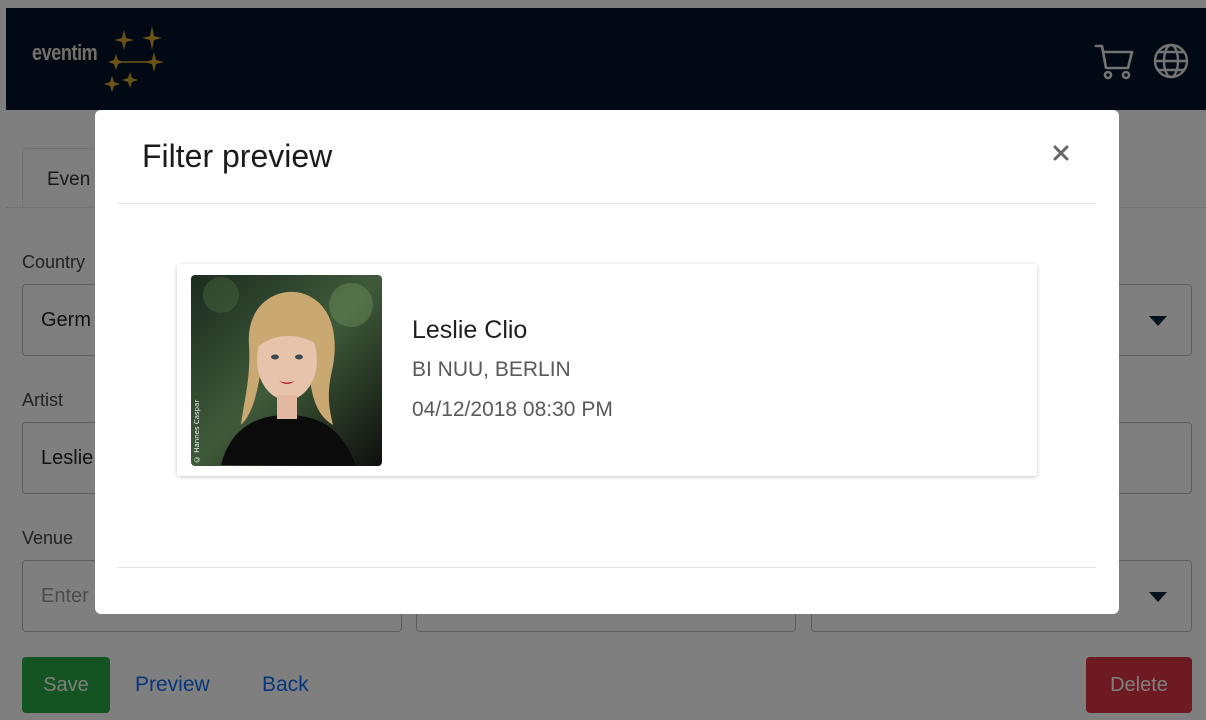 The image size is (1206, 720). I want to click on artist-portrait-image, so click(286, 370).